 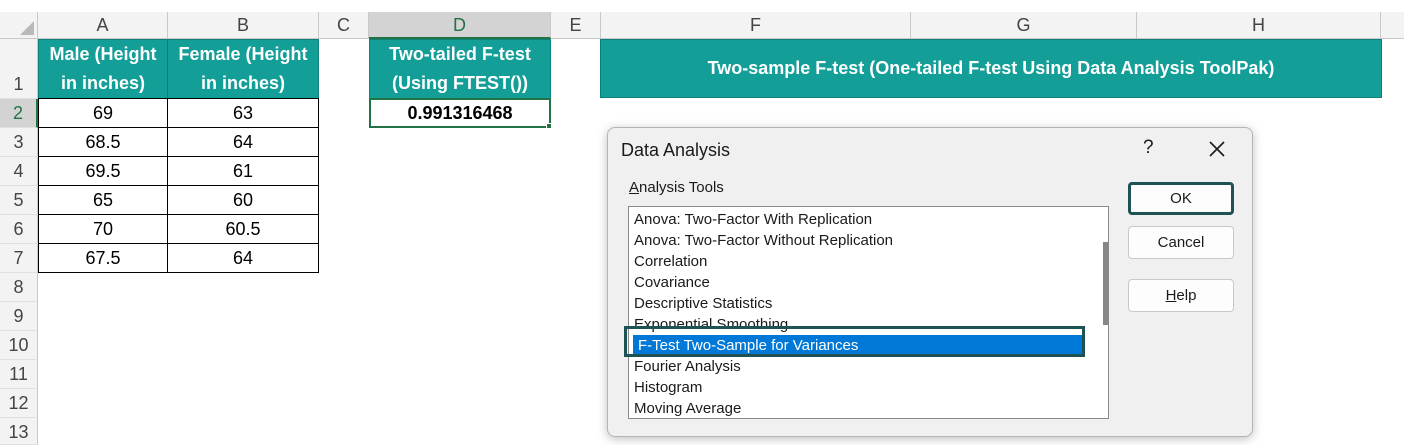 What do you see at coordinates (1186, 295) in the screenshot?
I see `help-rest: elp` at bounding box center [1186, 295].